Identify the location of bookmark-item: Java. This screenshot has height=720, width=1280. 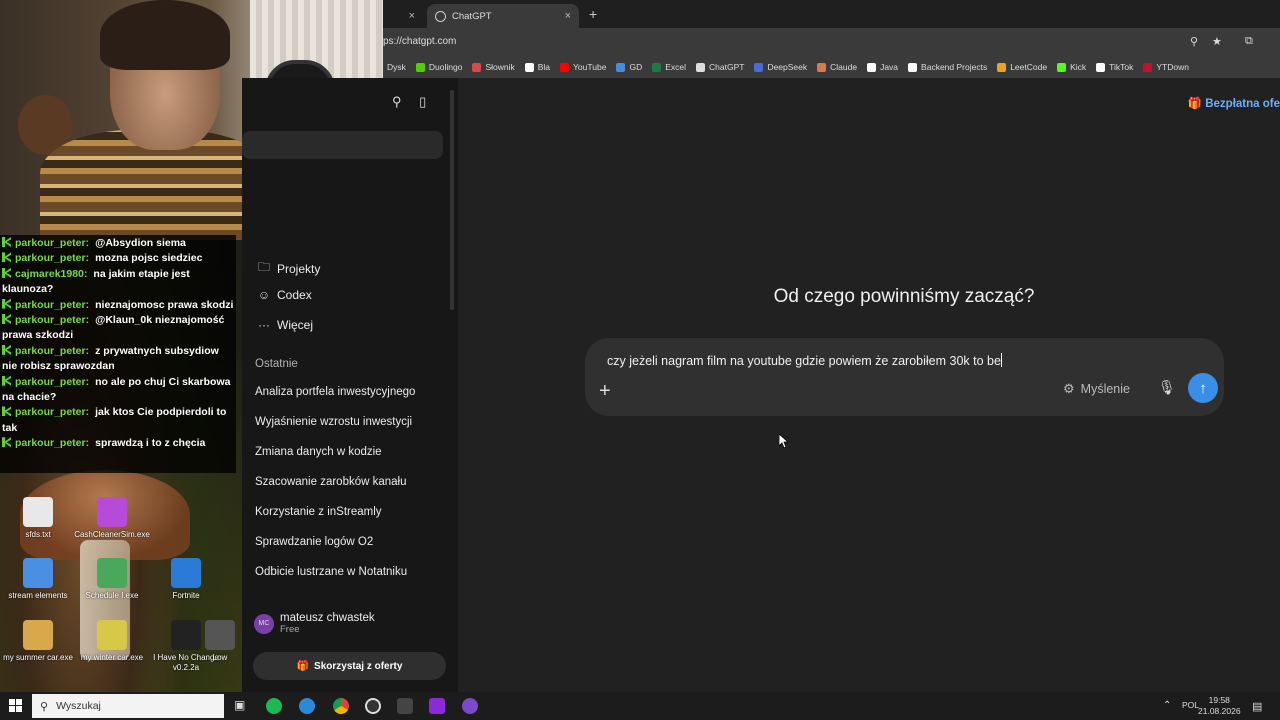
(882, 67).